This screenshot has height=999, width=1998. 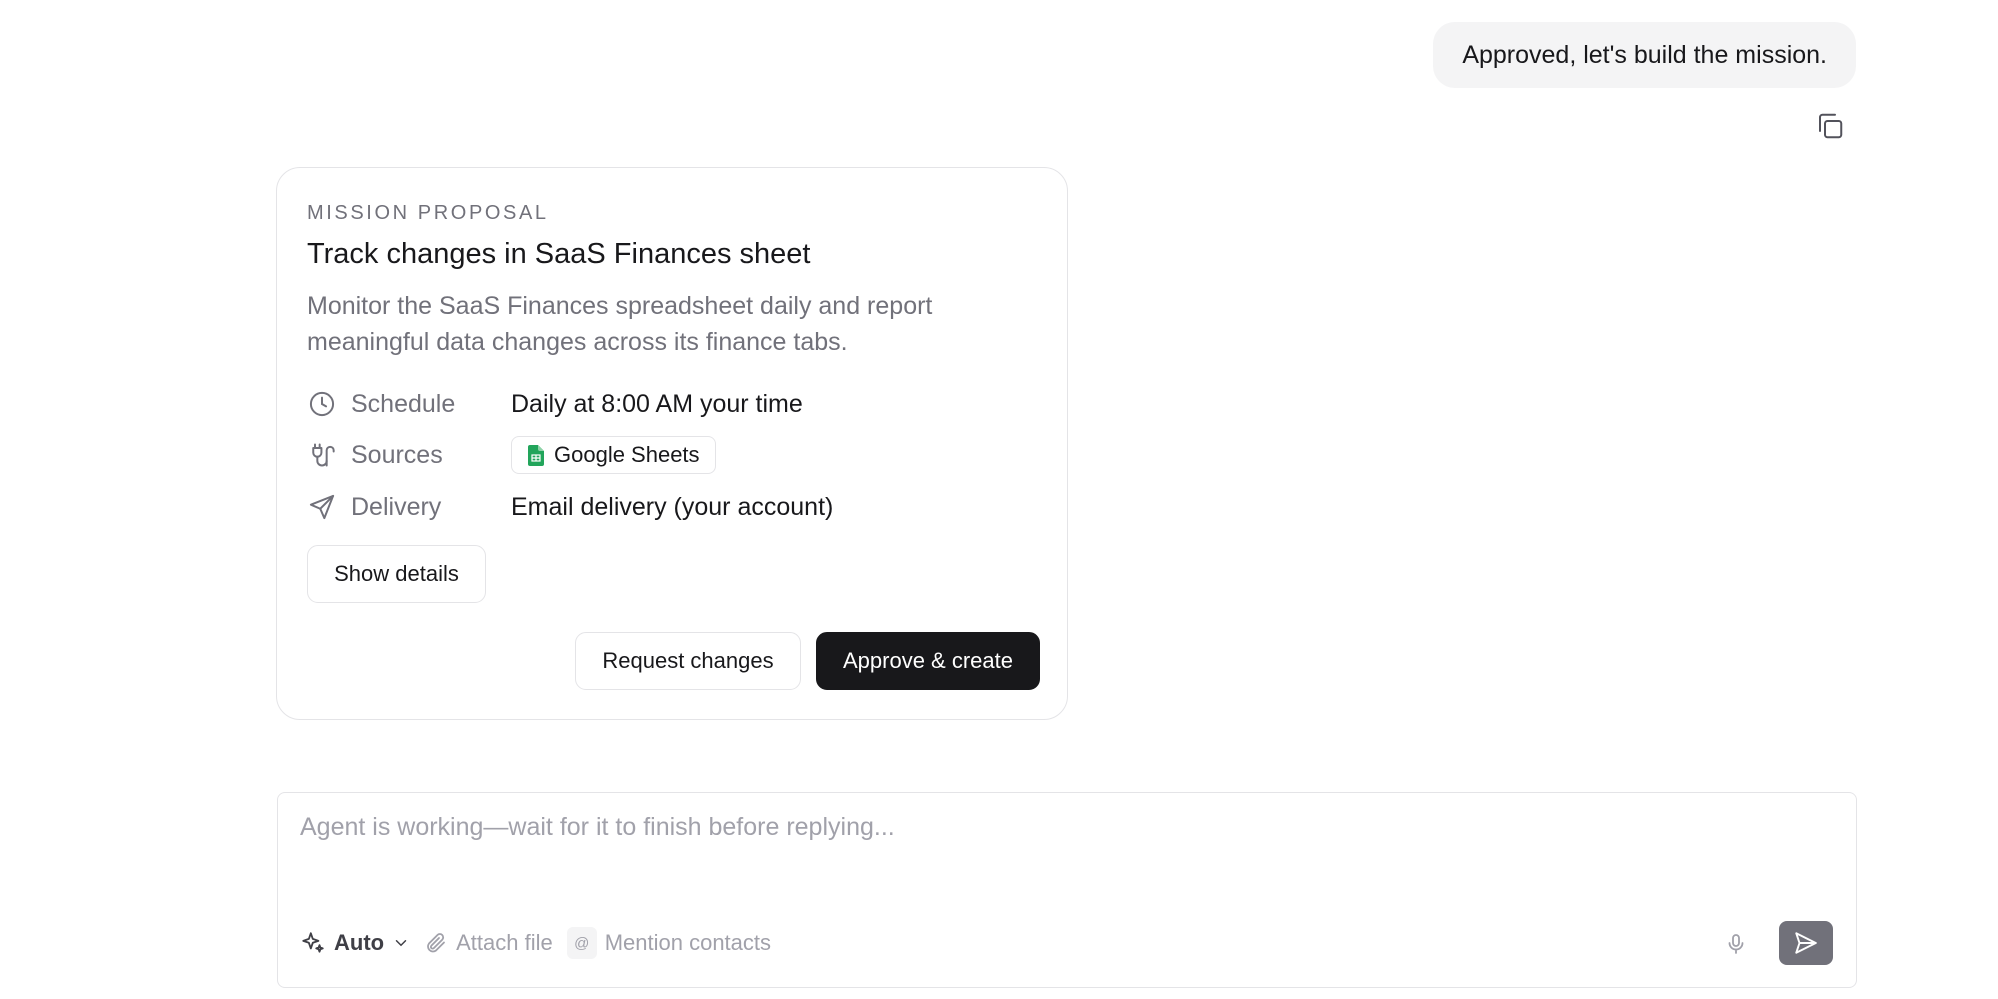 I want to click on clock-icon, so click(x=322, y=404).